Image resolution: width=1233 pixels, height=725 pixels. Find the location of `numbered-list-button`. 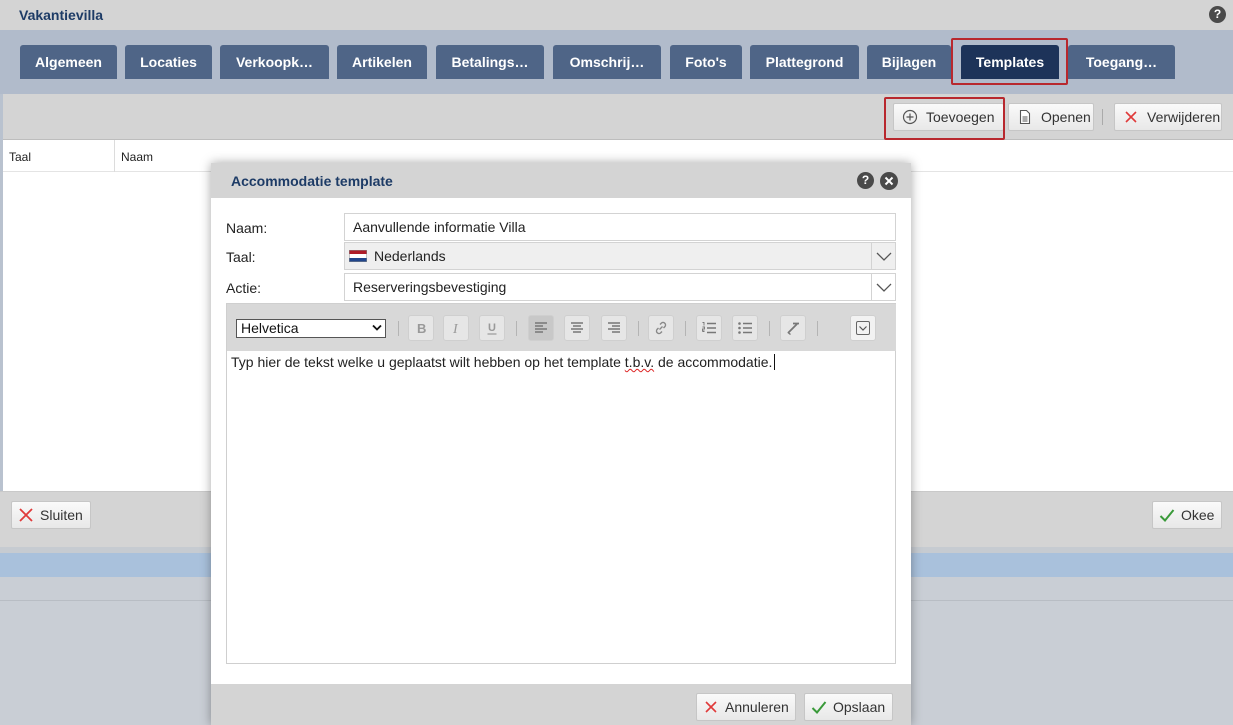

numbered-list-button is located at coordinates (709, 328).